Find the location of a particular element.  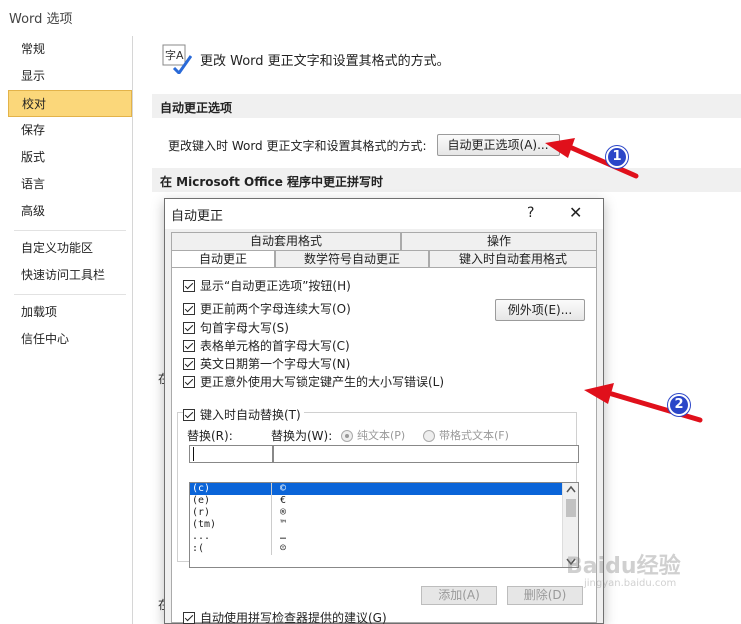

annotation-badge-2: 2 is located at coordinates (679, 405).